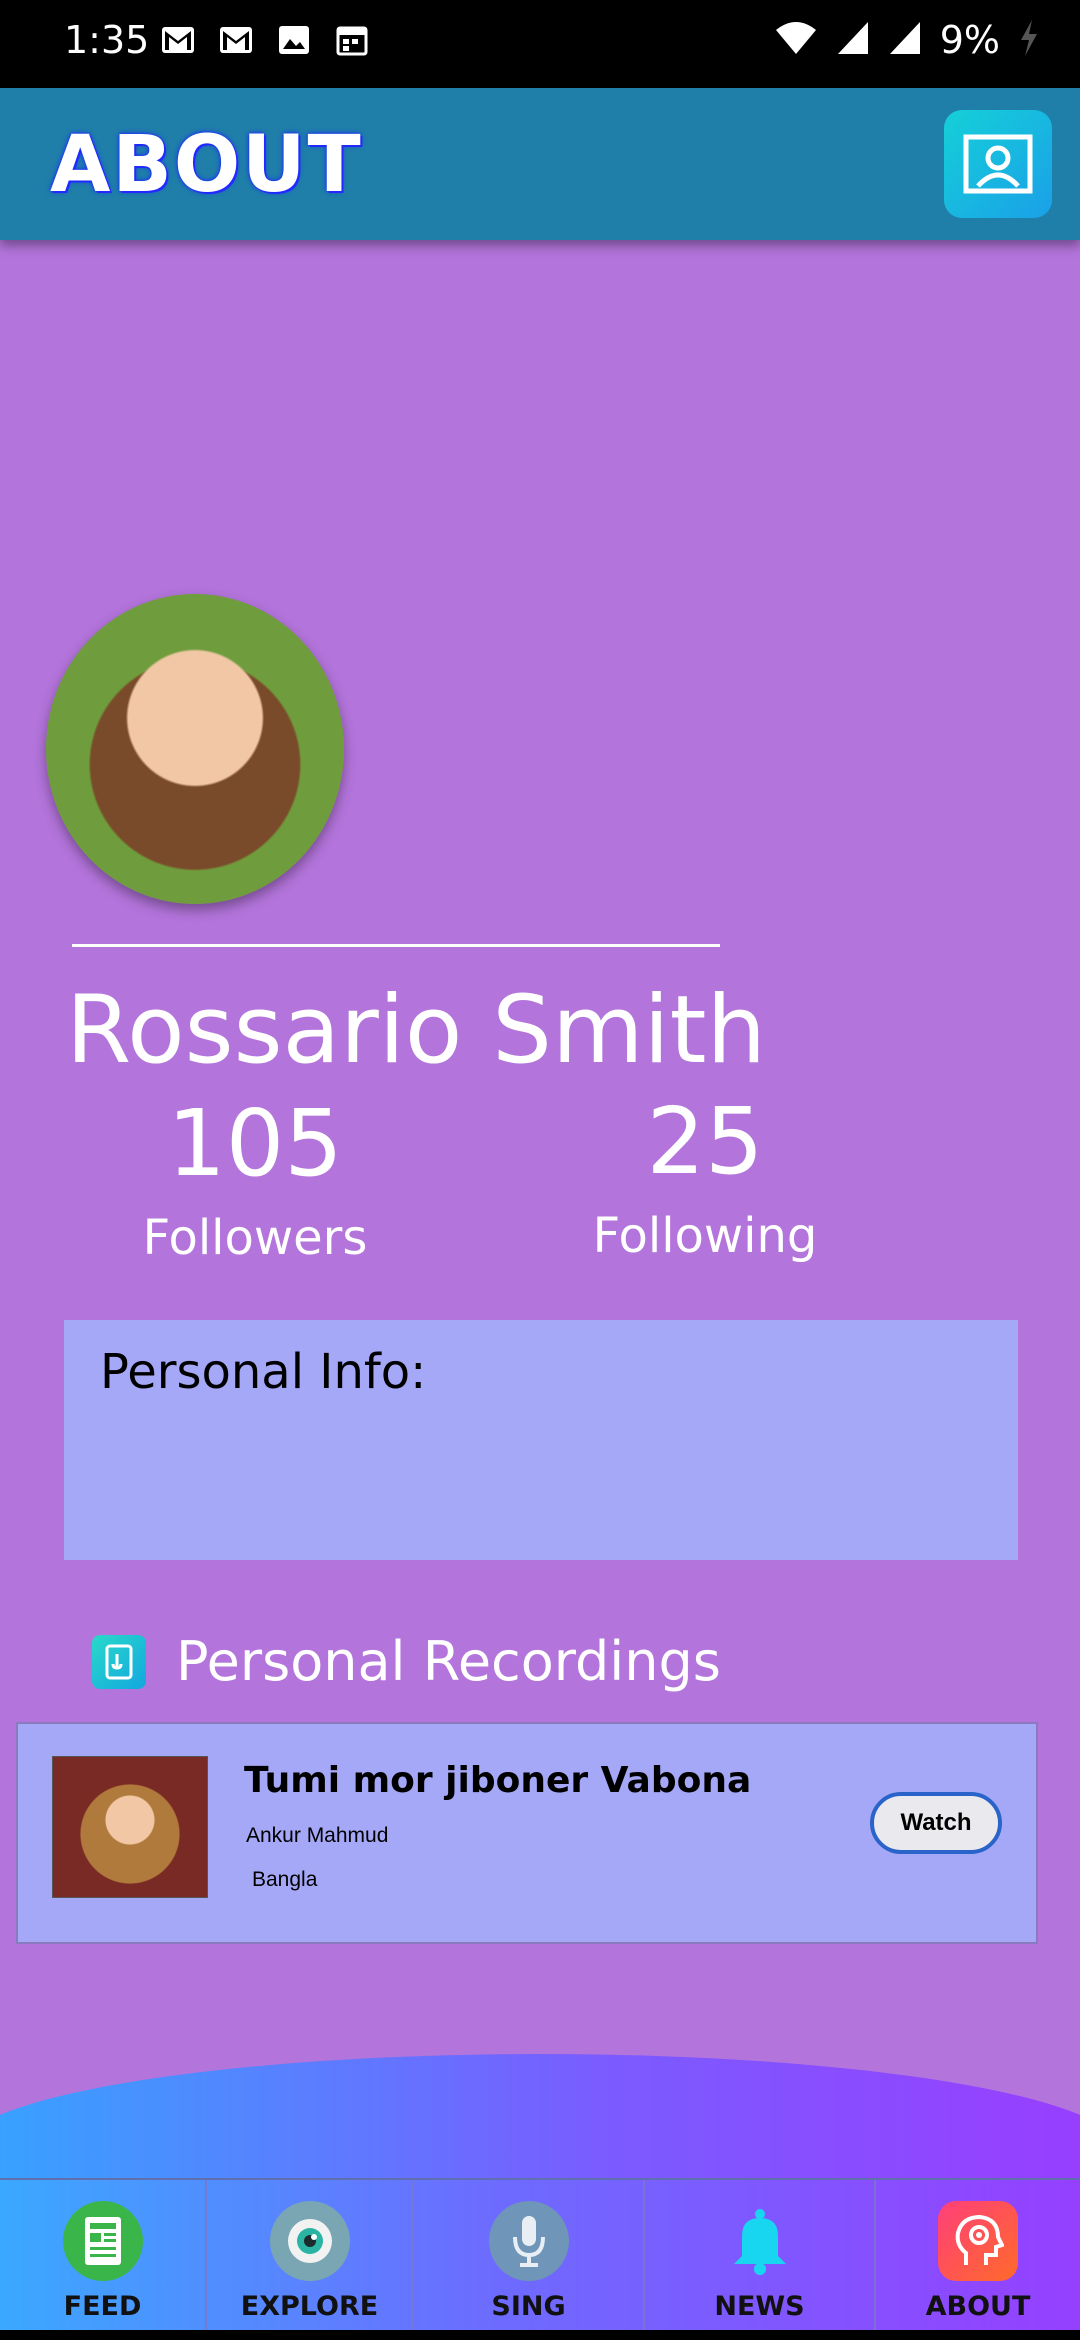 This screenshot has width=1080, height=2340. I want to click on status-time: 1:35, so click(107, 40).